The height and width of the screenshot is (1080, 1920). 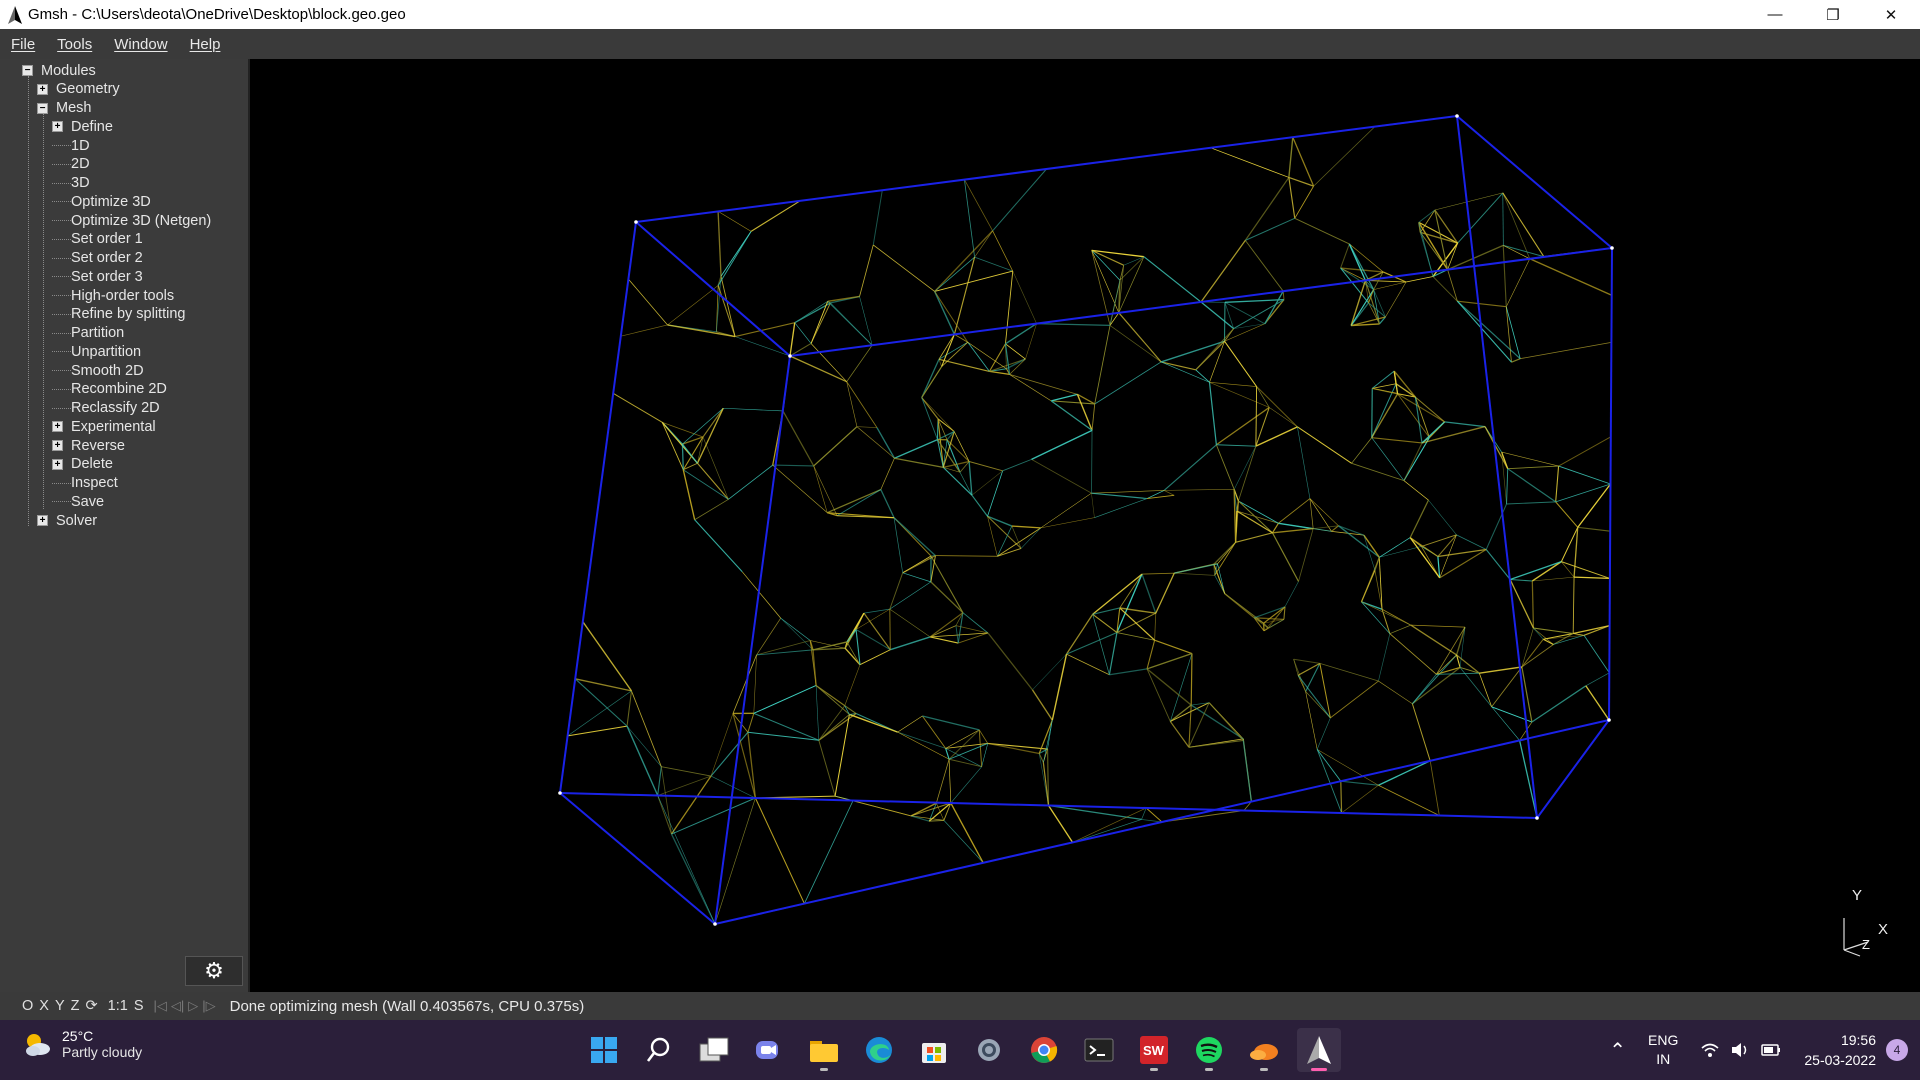 What do you see at coordinates (934, 1050) in the screenshot?
I see `store-button` at bounding box center [934, 1050].